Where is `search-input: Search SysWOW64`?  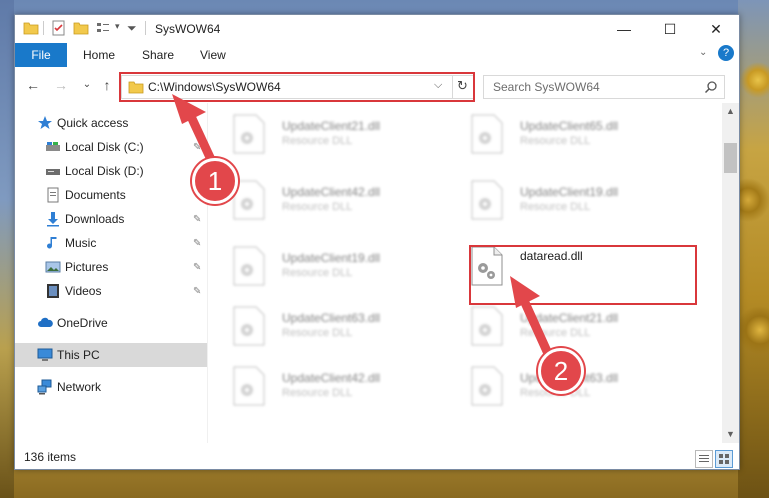 search-input: Search SysWOW64 is located at coordinates (546, 87).